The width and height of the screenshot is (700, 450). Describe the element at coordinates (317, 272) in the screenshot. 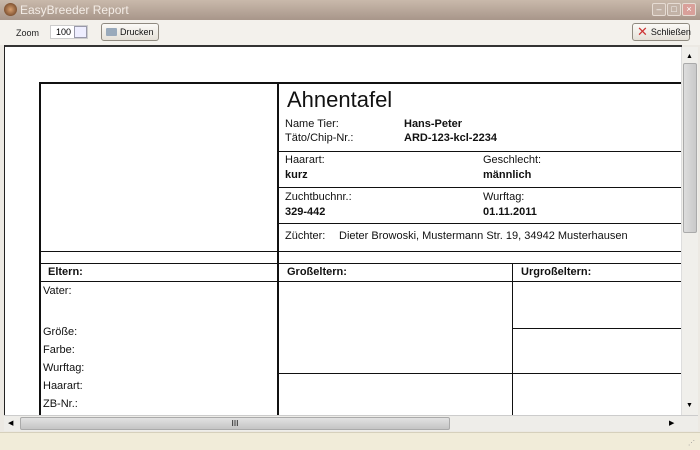

I see `col-grandparents: Großeltern:` at that location.